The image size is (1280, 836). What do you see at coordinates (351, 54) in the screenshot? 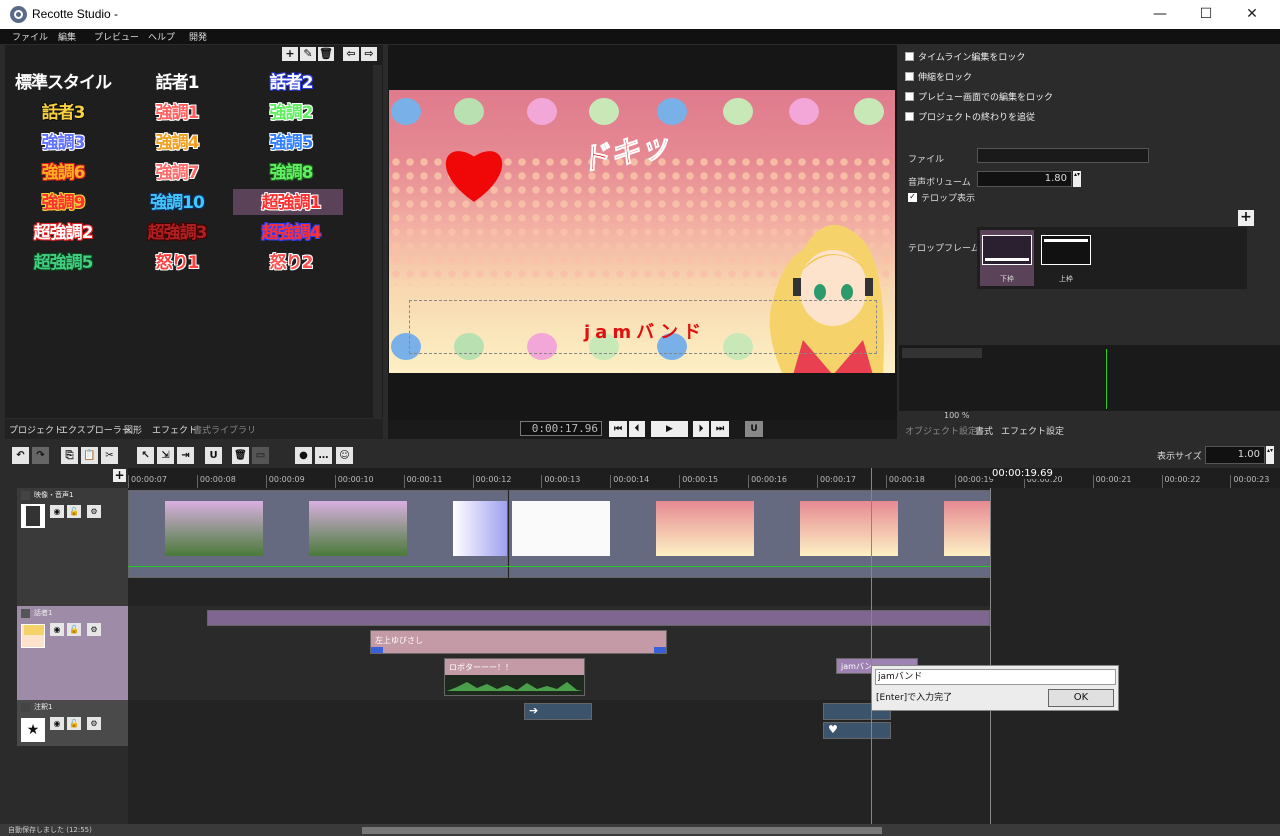
I see `import-style-icon: ⇦` at bounding box center [351, 54].